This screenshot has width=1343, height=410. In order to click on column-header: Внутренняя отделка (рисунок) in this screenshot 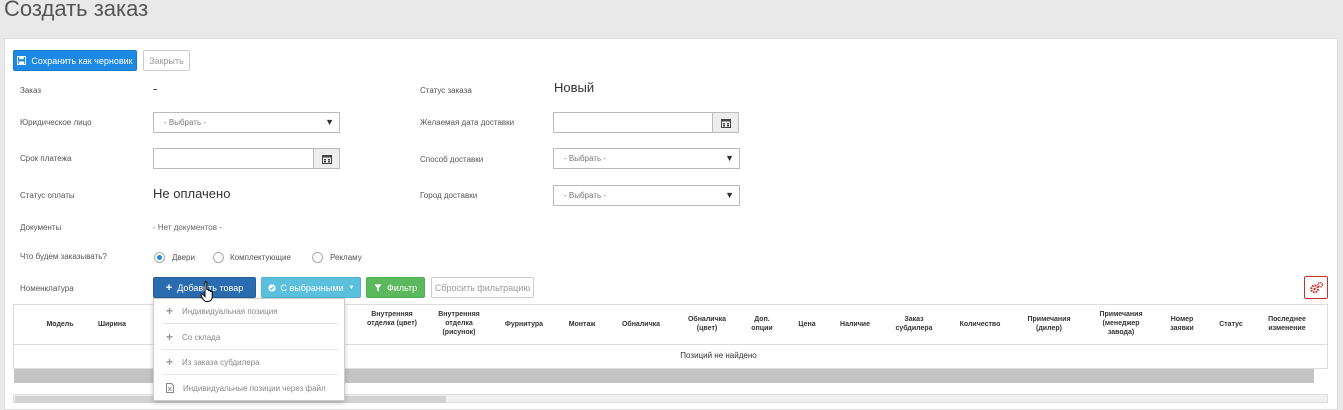, I will do `click(459, 323)`.